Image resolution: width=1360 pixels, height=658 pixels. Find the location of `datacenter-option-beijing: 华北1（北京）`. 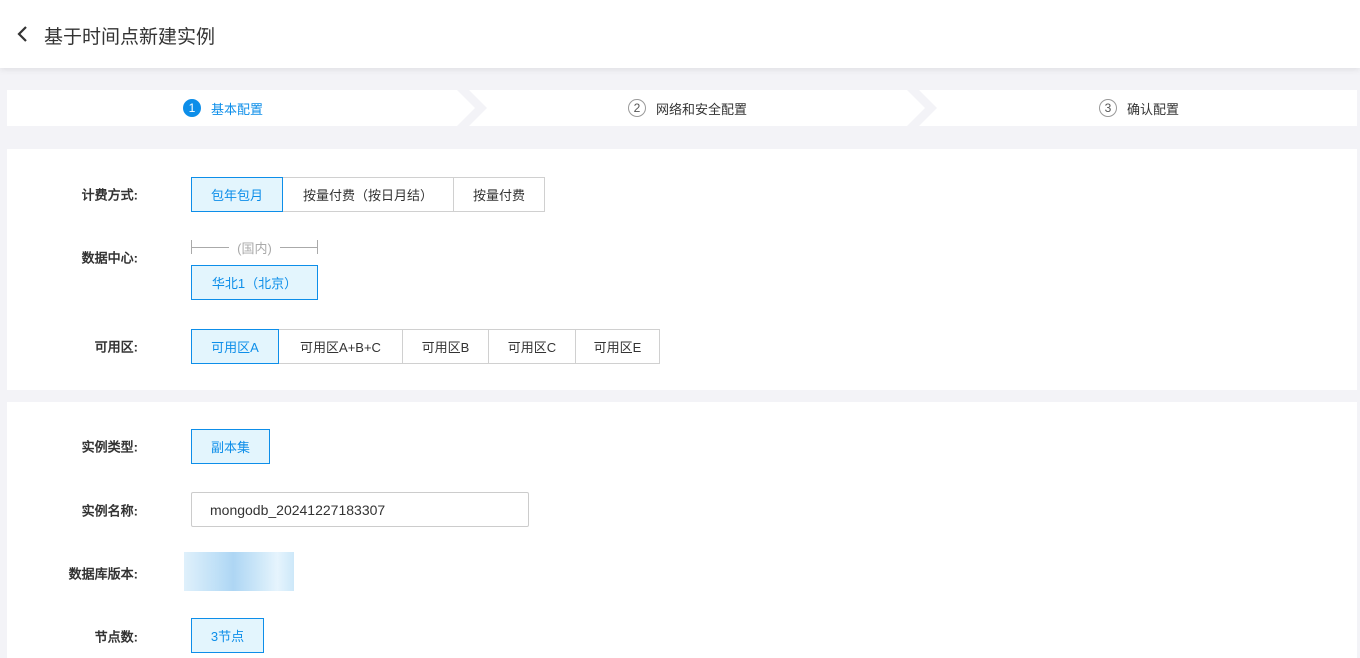

datacenter-option-beijing: 华北1（北京） is located at coordinates (254, 282).